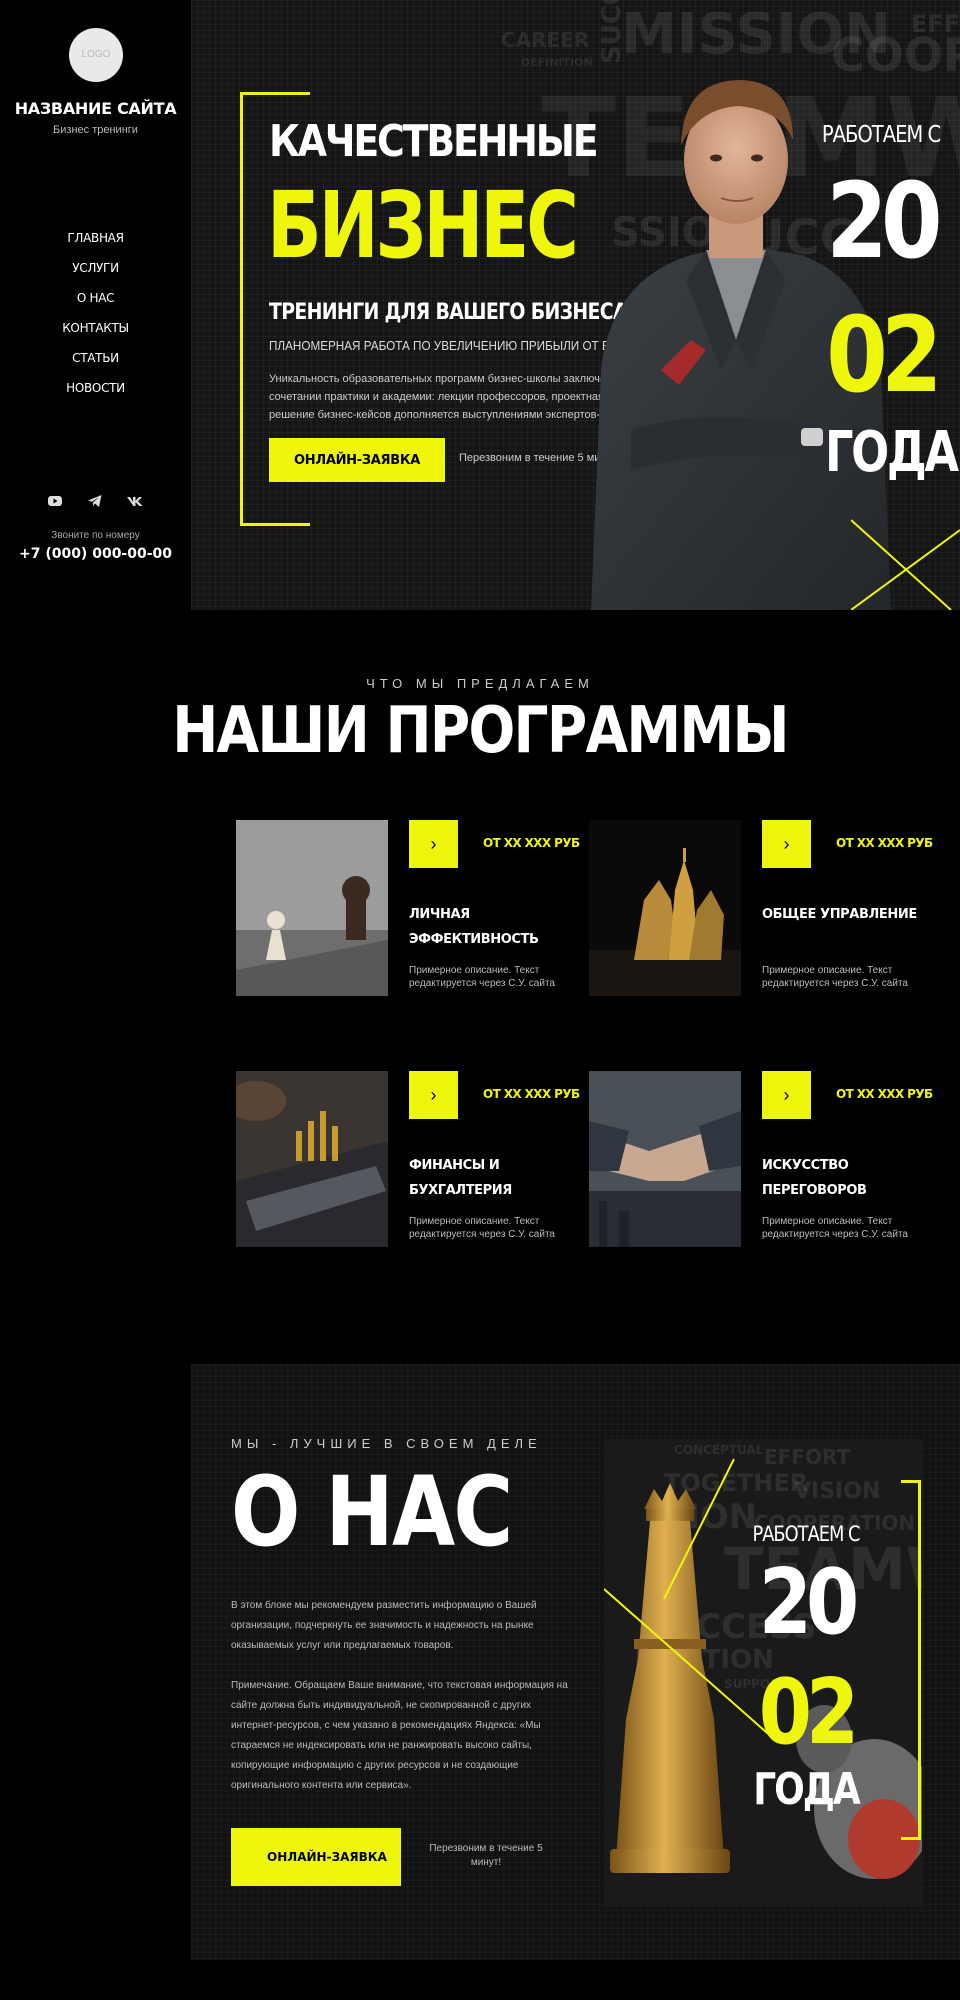  I want to click on nav-item-home: ГЛАВНАЯ, so click(95, 243).